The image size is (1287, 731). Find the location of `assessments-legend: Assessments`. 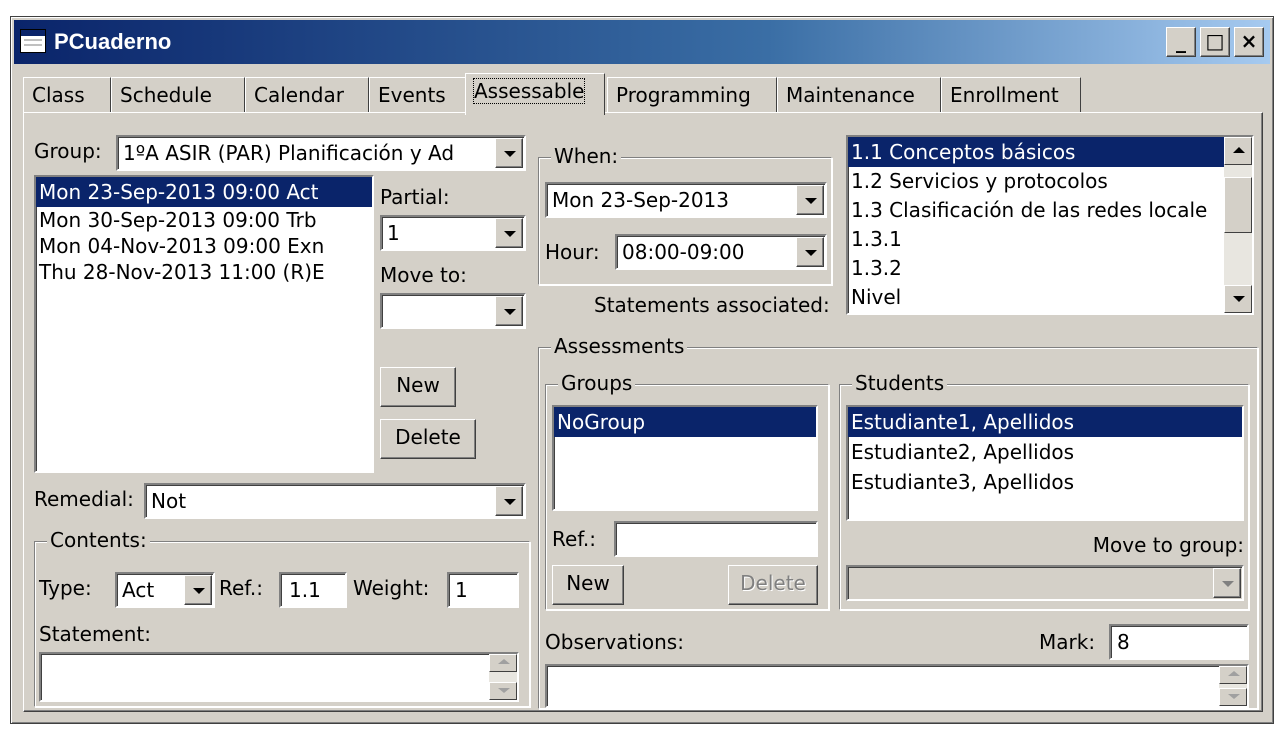

assessments-legend: Assessments is located at coordinates (619, 346).